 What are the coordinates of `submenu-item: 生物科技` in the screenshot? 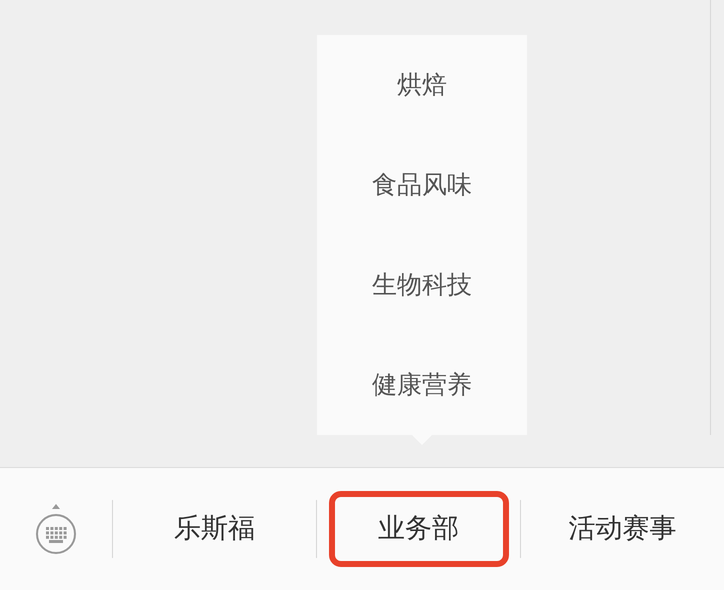 It's located at (422, 285).